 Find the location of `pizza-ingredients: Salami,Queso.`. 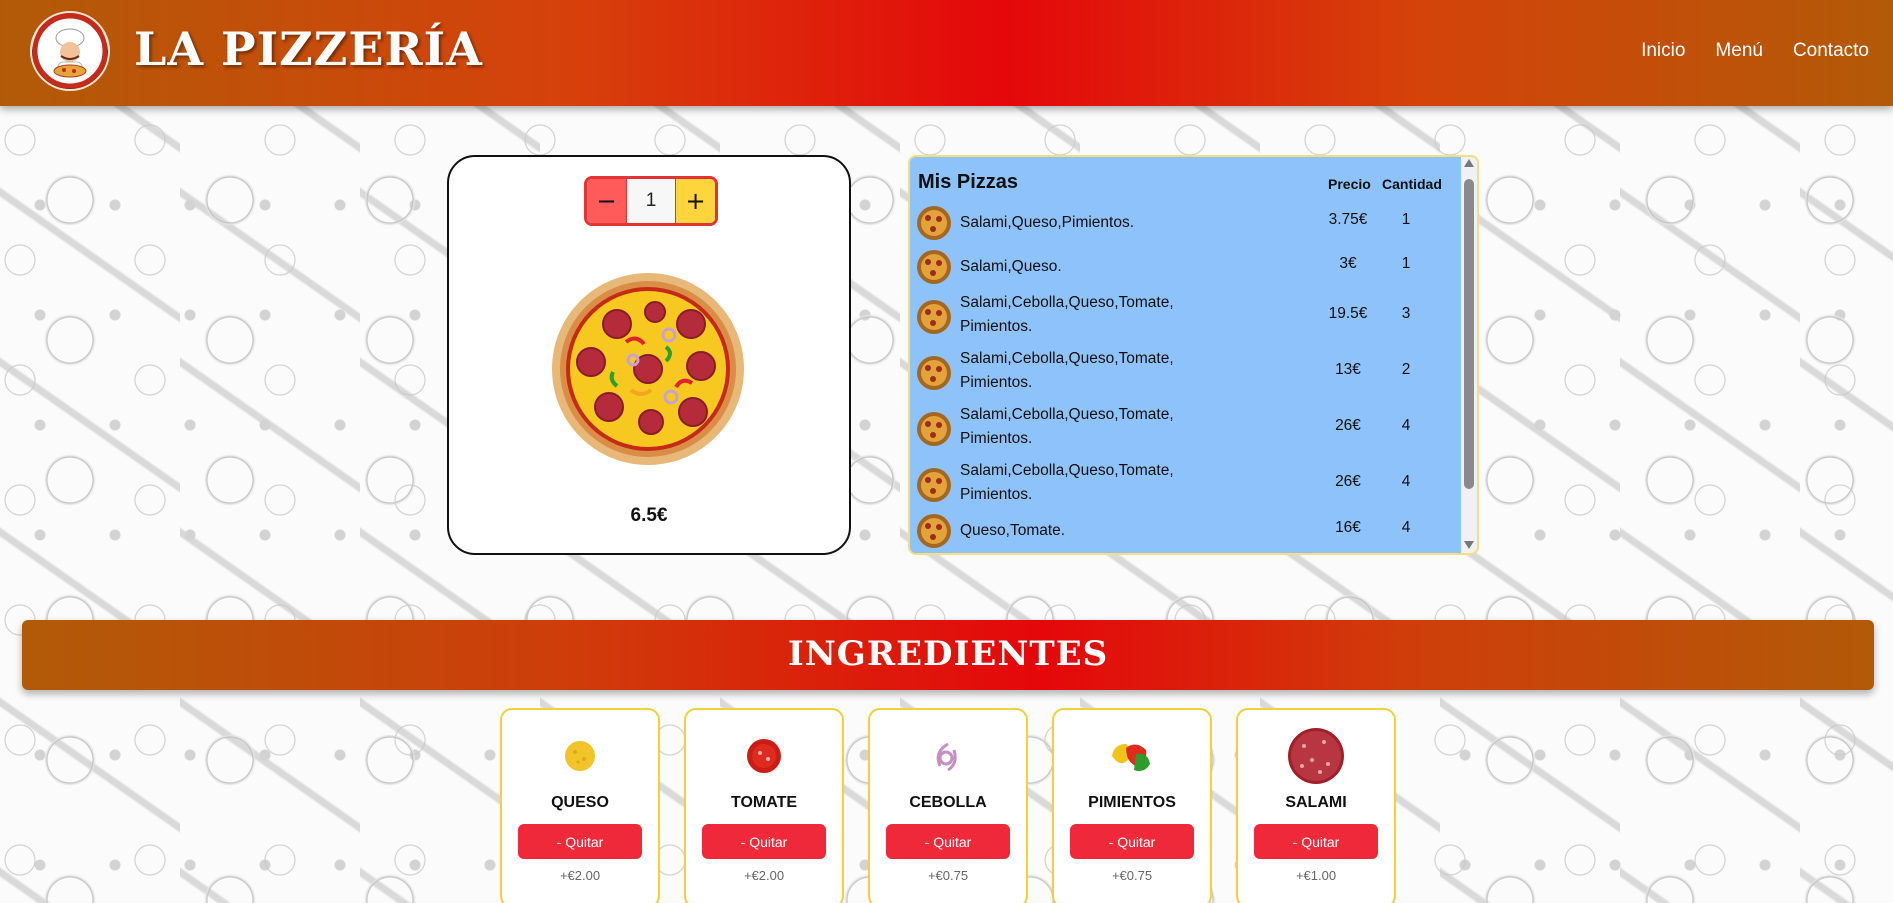

pizza-ingredients: Salami,Queso. is located at coordinates (1011, 266).